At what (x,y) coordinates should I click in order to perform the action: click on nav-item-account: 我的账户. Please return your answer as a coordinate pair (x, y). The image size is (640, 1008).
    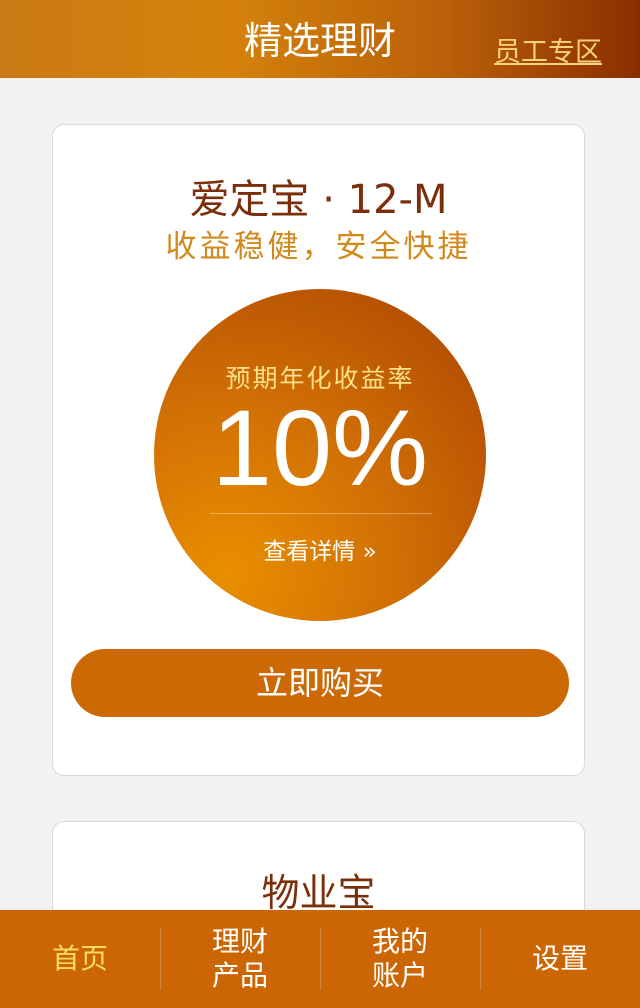
    Looking at the image, I should click on (400, 959).